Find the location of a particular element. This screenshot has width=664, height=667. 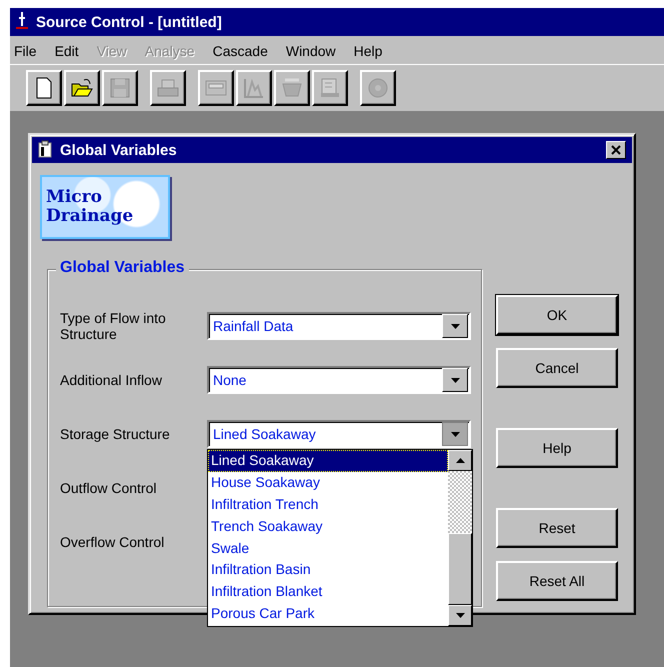

dialog-button: Reset is located at coordinates (557, 528).